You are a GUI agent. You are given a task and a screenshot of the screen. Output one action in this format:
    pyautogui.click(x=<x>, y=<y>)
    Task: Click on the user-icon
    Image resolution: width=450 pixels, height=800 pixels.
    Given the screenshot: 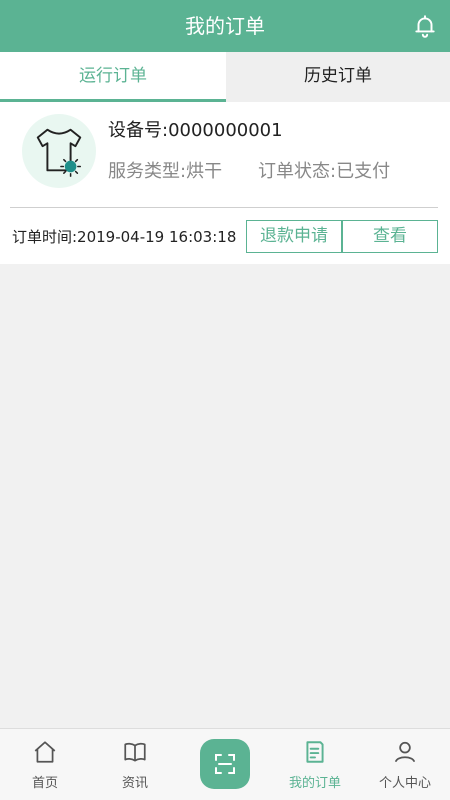 What is the action you would take?
    pyautogui.click(x=405, y=752)
    